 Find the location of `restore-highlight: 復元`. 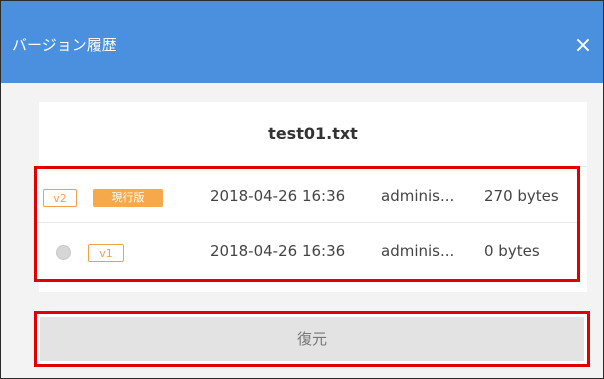

restore-highlight: 復元 is located at coordinates (312, 339).